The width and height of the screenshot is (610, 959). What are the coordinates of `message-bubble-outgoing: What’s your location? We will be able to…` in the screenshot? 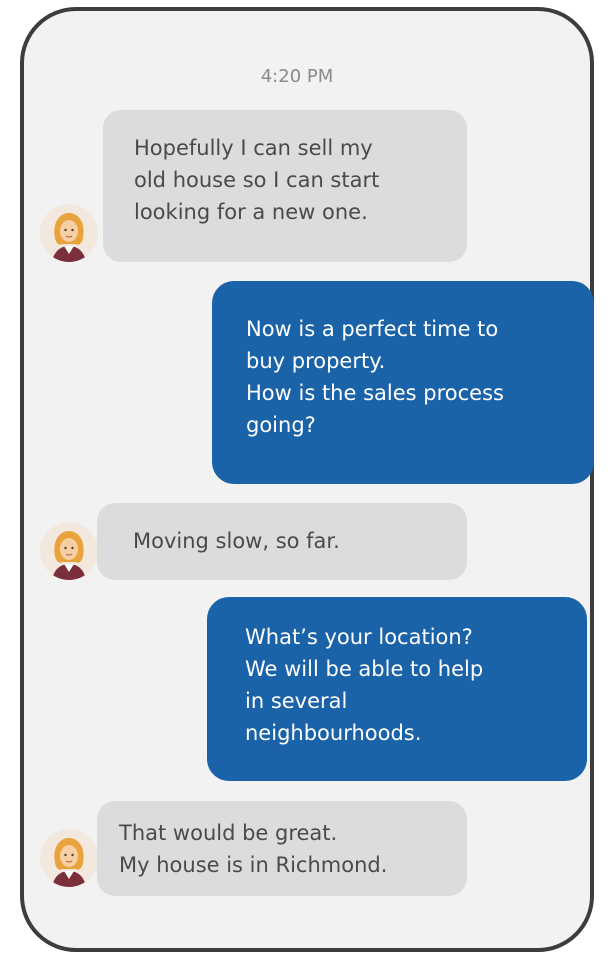 It's located at (397, 689).